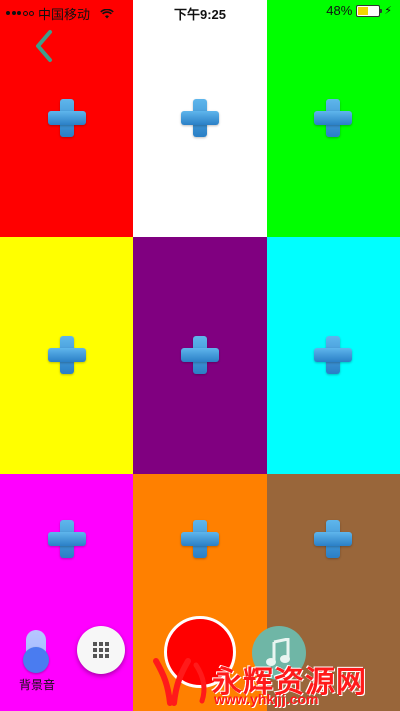 Image resolution: width=400 pixels, height=711 pixels. I want to click on grid-menu-button, so click(101, 650).